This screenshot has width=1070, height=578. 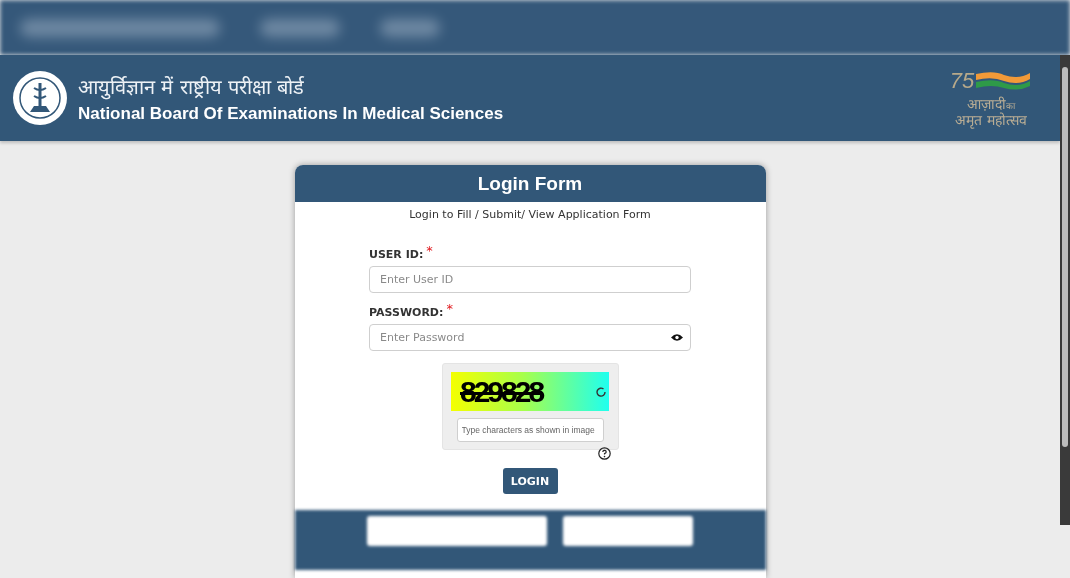 I want to click on eye-icon, so click(x=677, y=337).